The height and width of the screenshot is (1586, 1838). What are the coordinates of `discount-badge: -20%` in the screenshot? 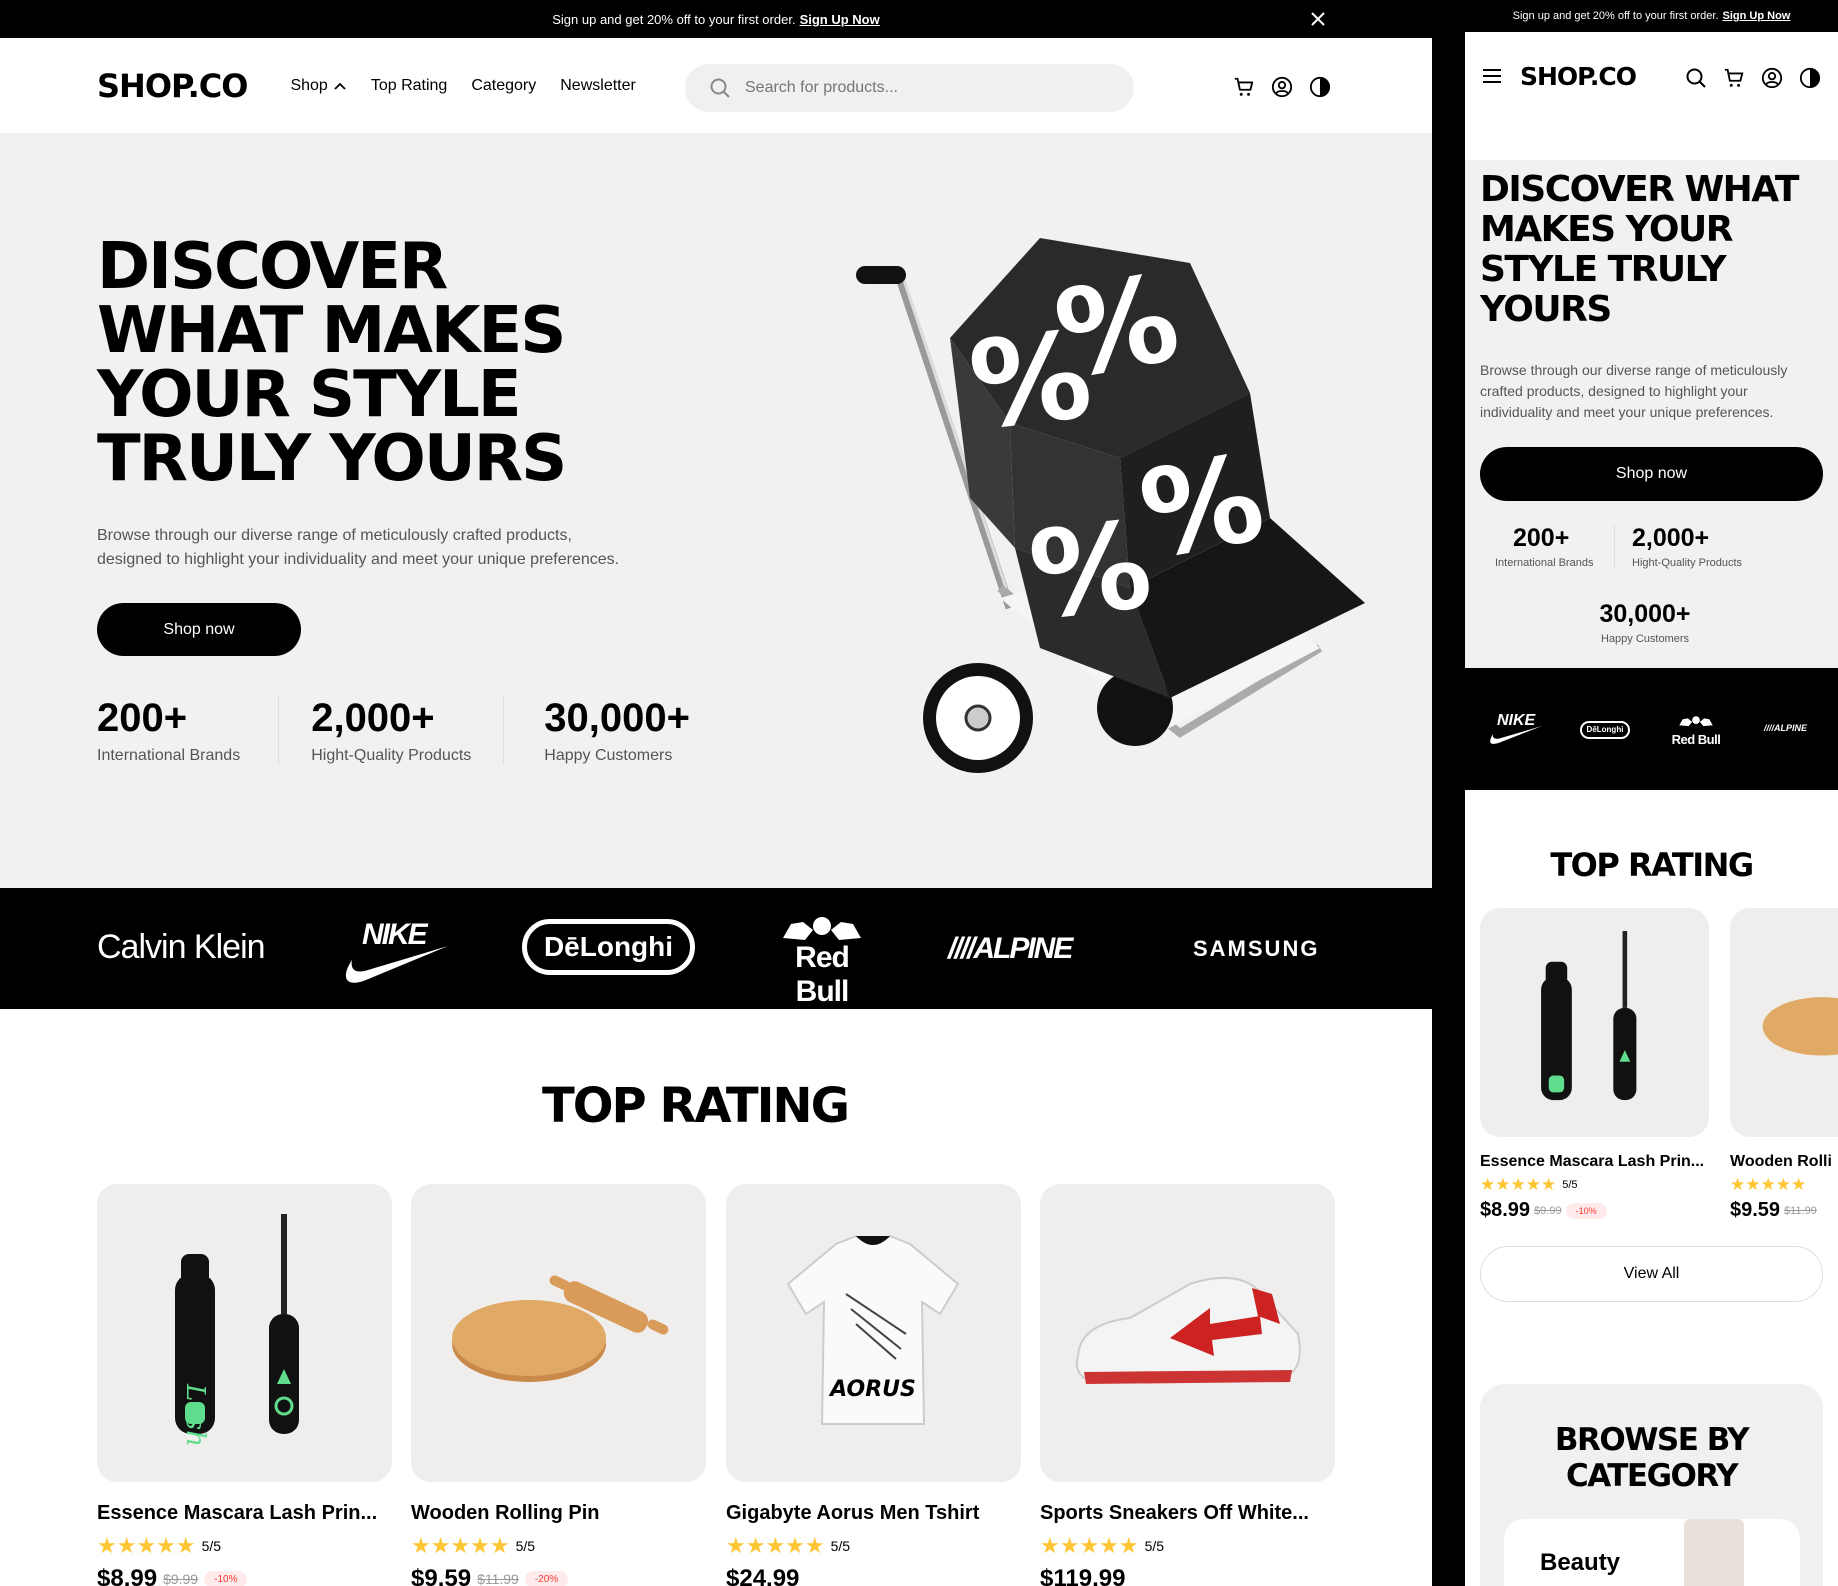 It's located at (546, 1578).